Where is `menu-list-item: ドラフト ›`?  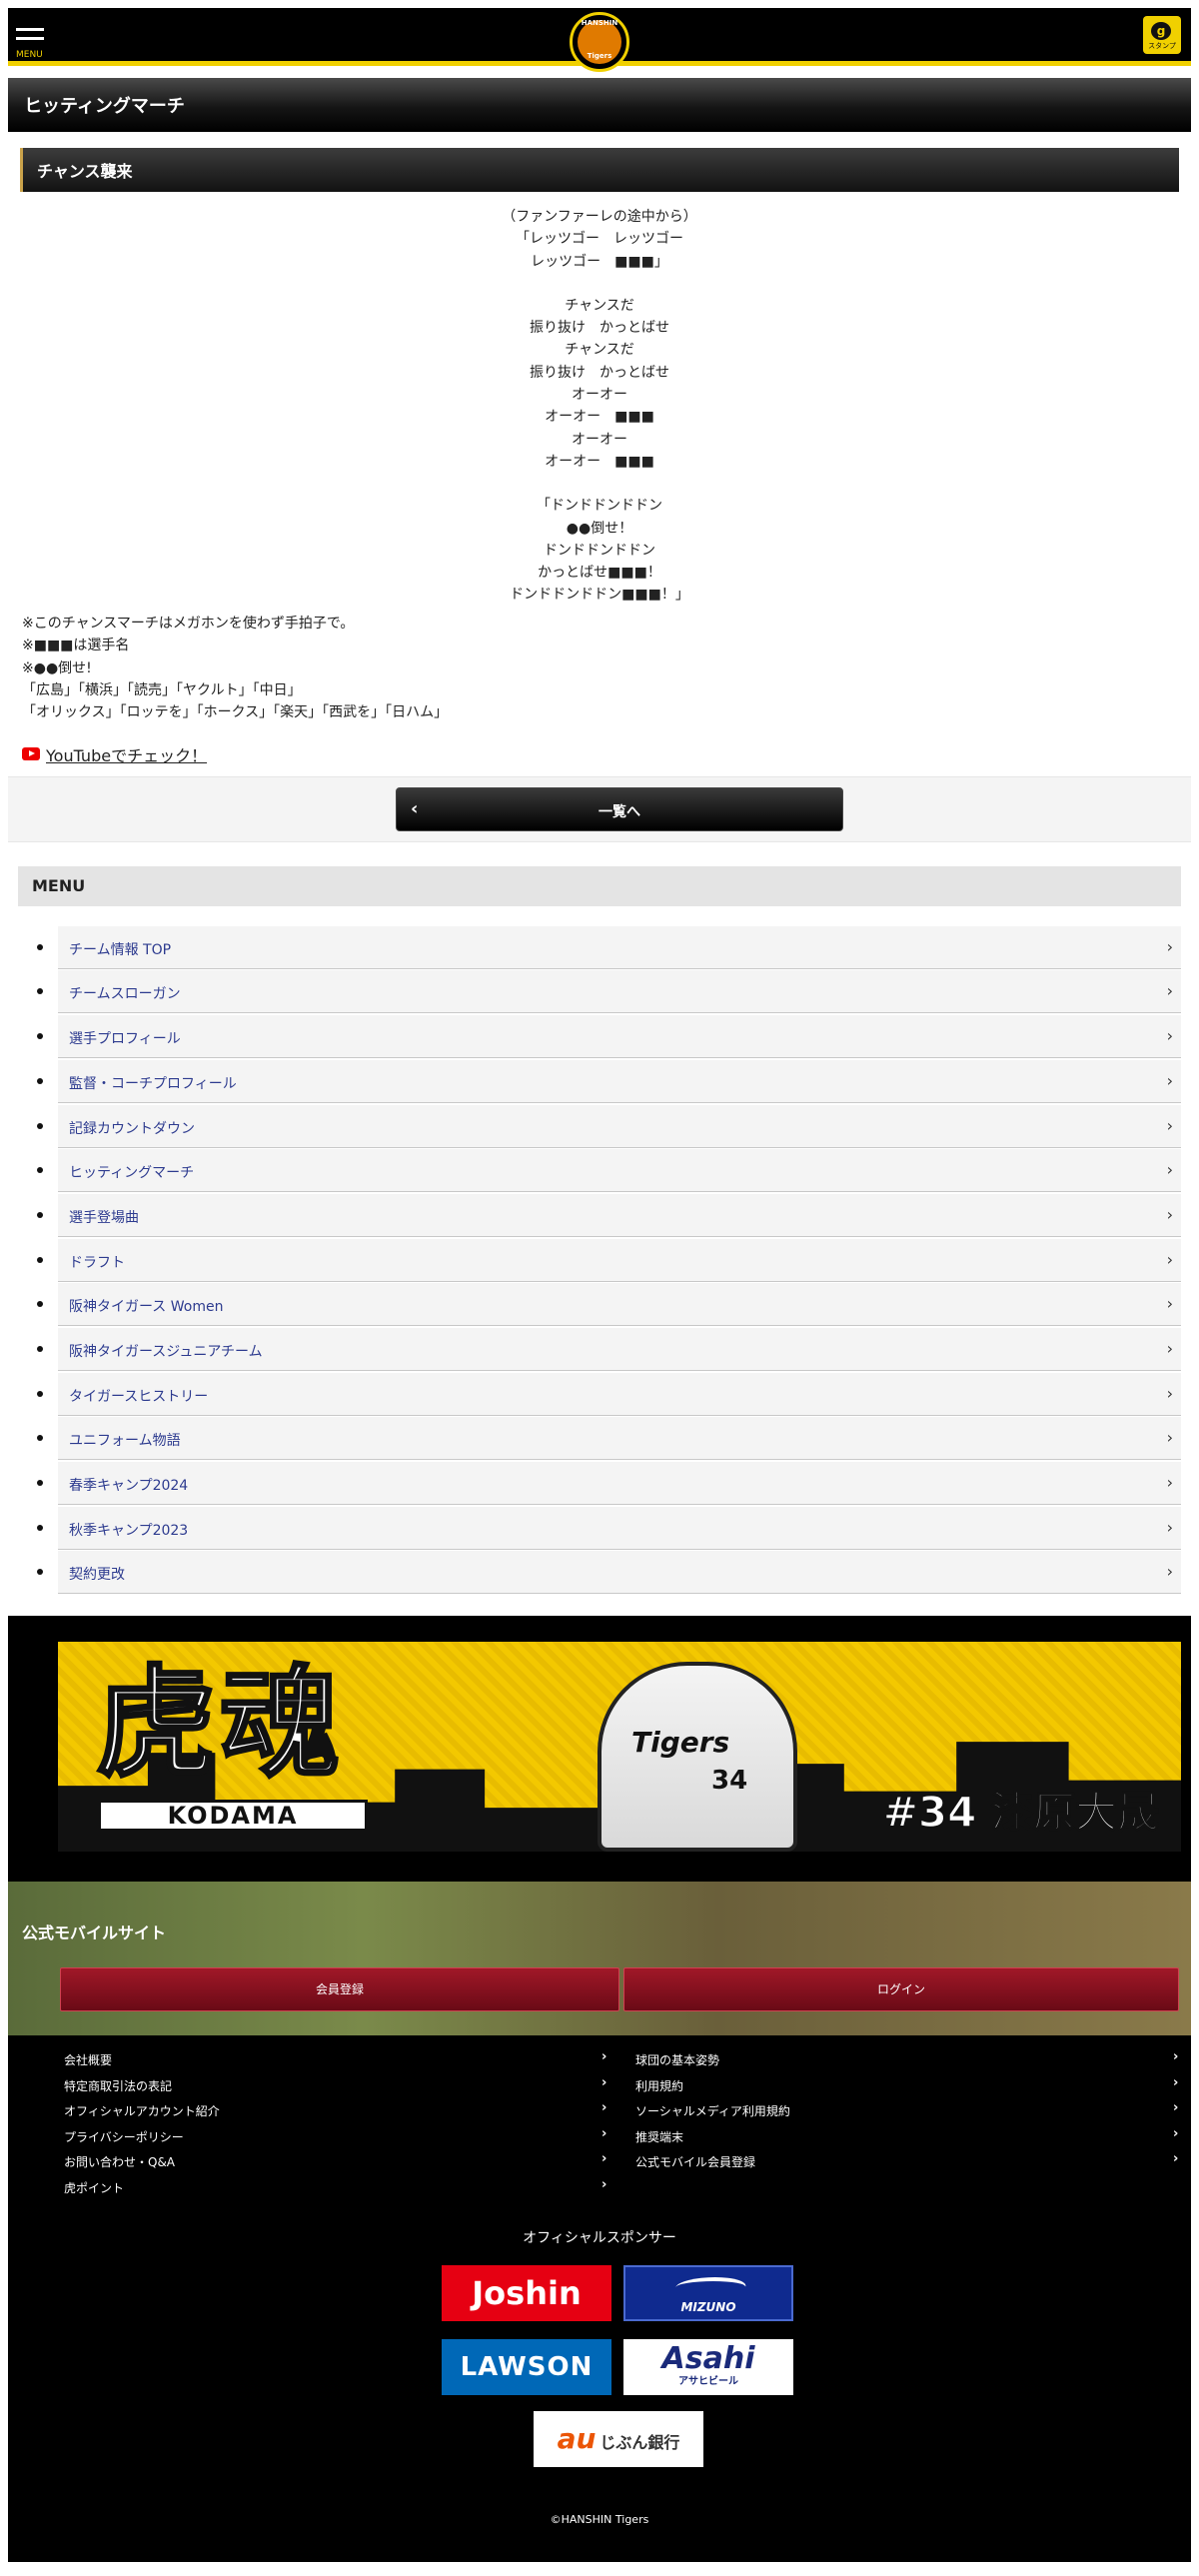 menu-list-item: ドラフト › is located at coordinates (599, 1261).